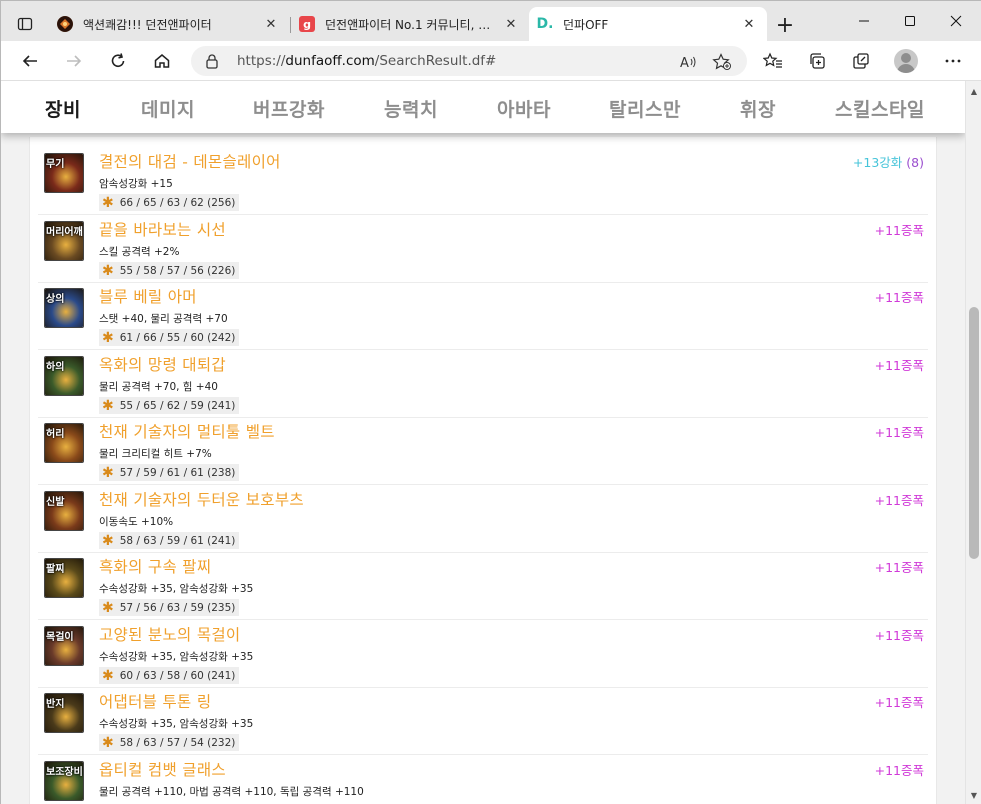 The width and height of the screenshot is (981, 804). What do you see at coordinates (956, 21) in the screenshot?
I see `close-window-button` at bounding box center [956, 21].